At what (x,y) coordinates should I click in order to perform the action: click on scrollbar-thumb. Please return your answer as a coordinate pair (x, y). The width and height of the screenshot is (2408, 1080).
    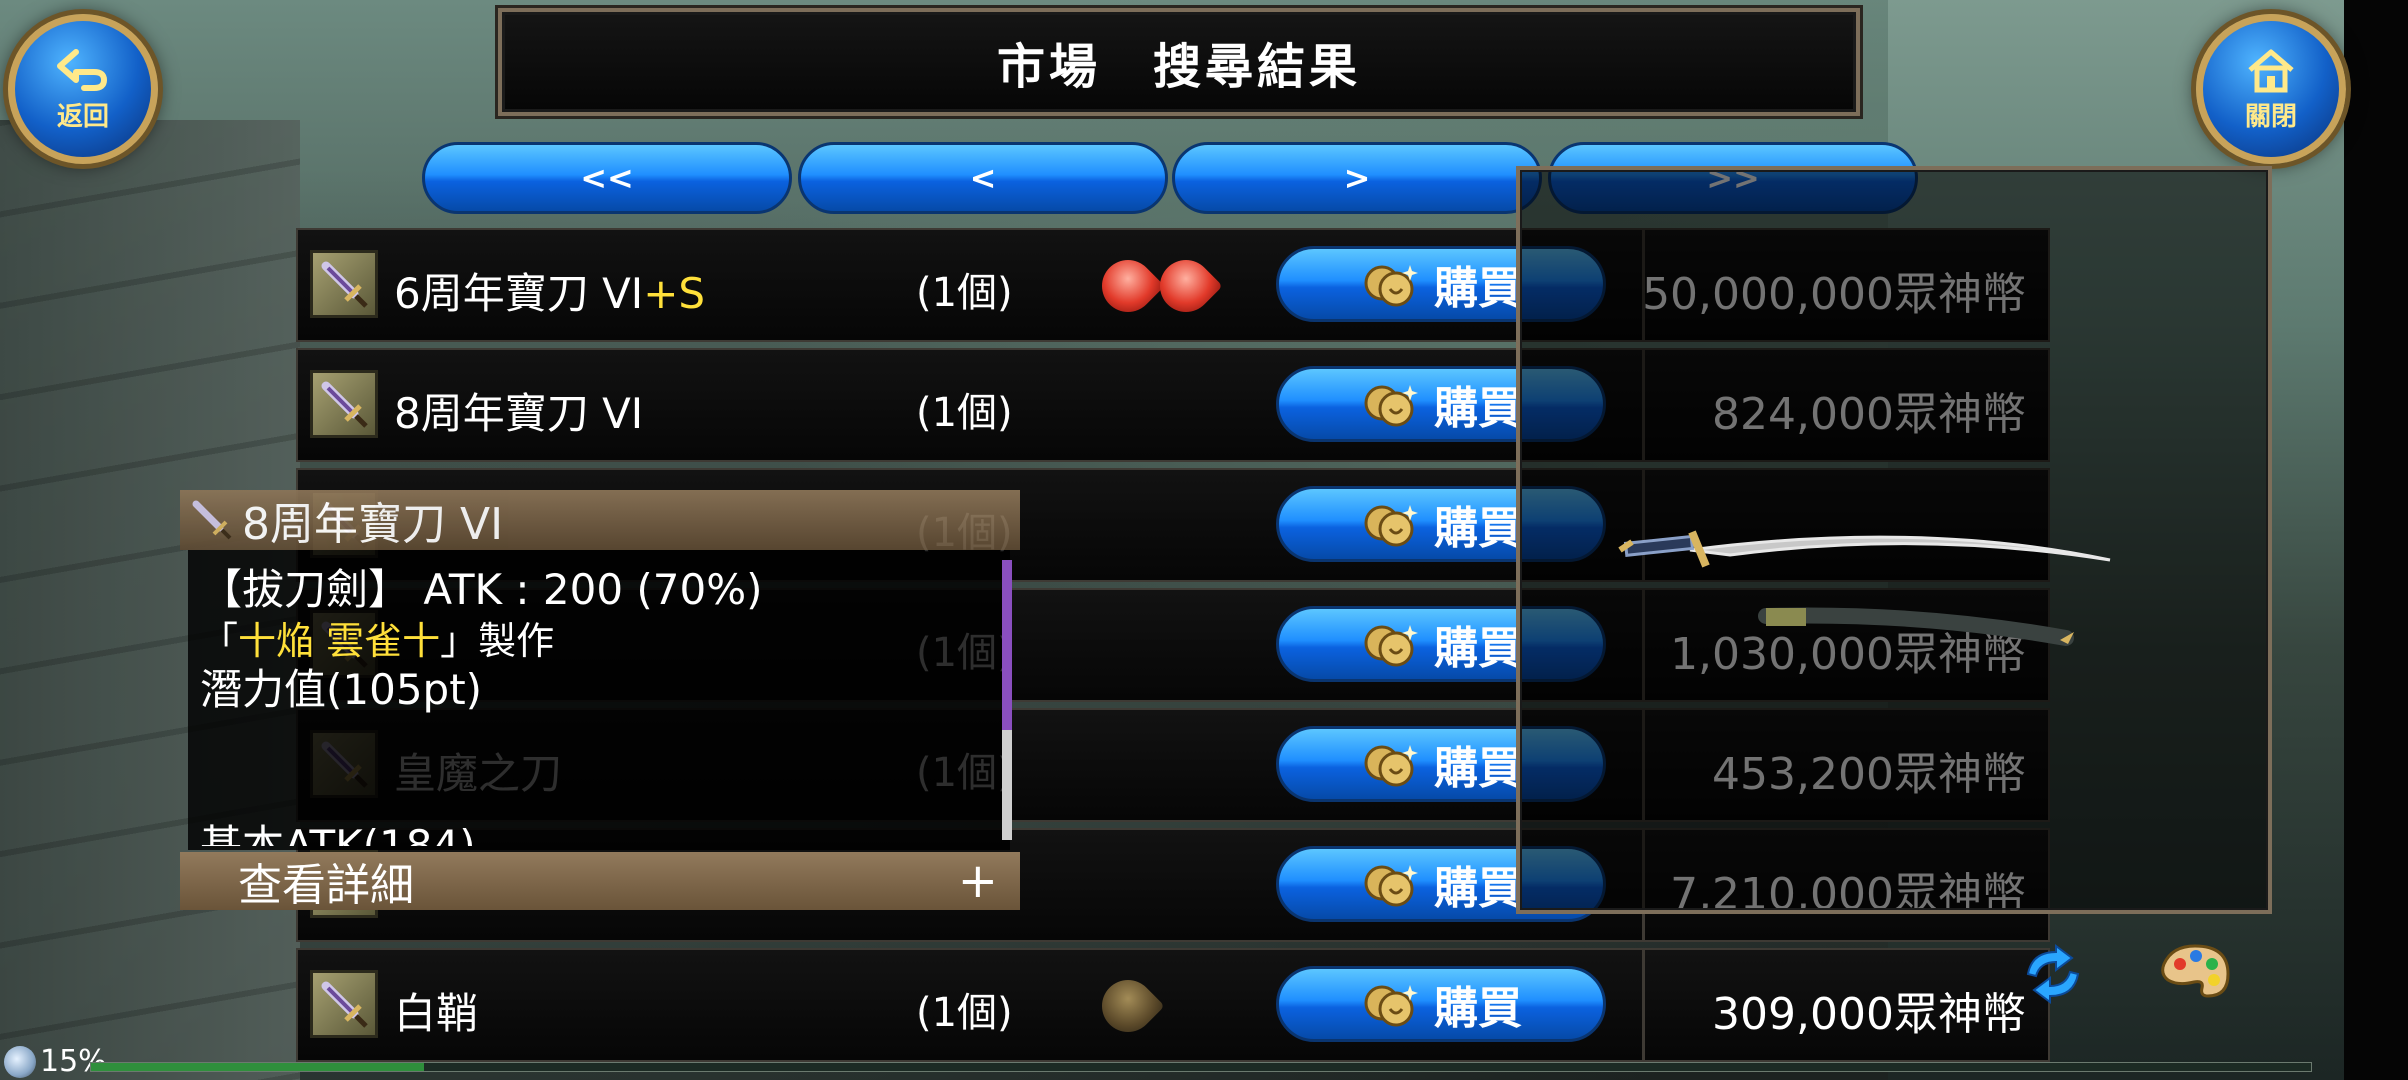
    Looking at the image, I should click on (1007, 645).